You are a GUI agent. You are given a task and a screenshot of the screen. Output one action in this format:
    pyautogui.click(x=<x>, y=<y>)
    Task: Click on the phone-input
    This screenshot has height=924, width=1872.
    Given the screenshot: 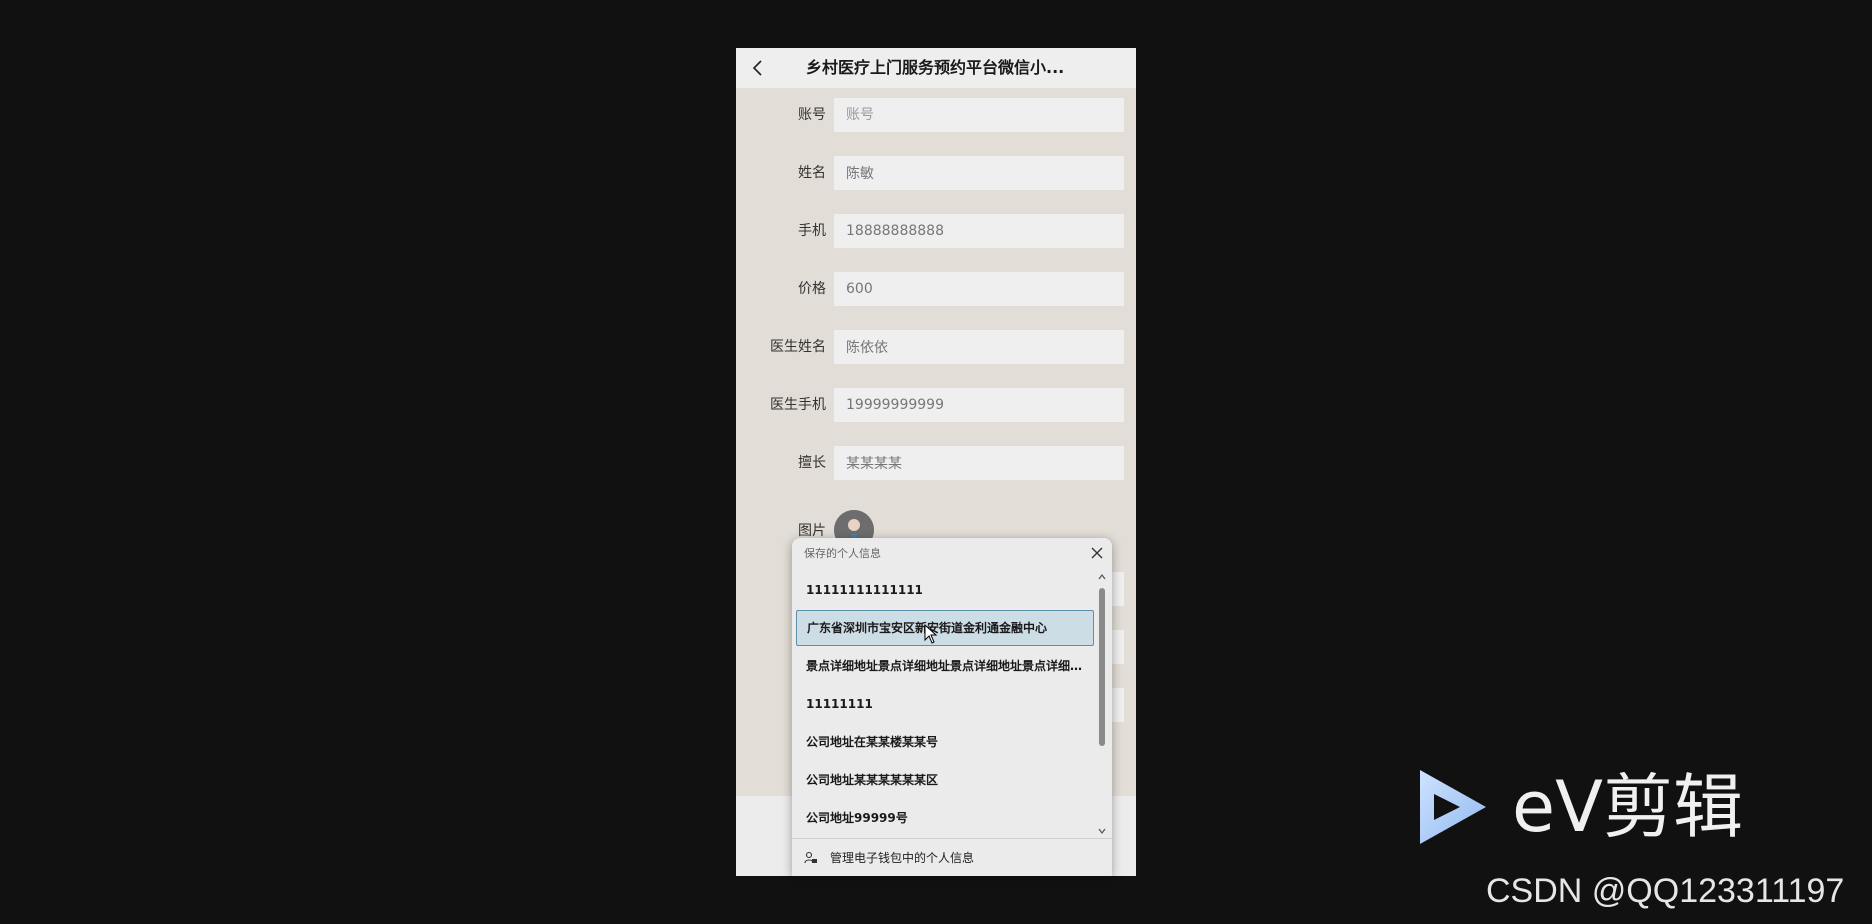 What is the action you would take?
    pyautogui.click(x=979, y=231)
    